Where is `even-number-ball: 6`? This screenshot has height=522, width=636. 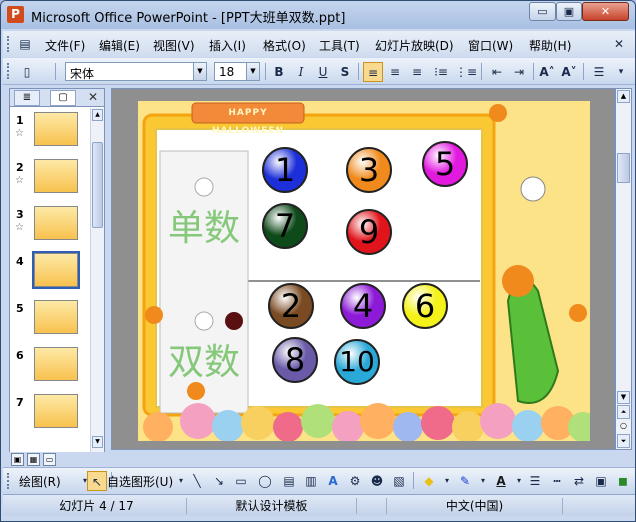 even-number-ball: 6 is located at coordinates (425, 306).